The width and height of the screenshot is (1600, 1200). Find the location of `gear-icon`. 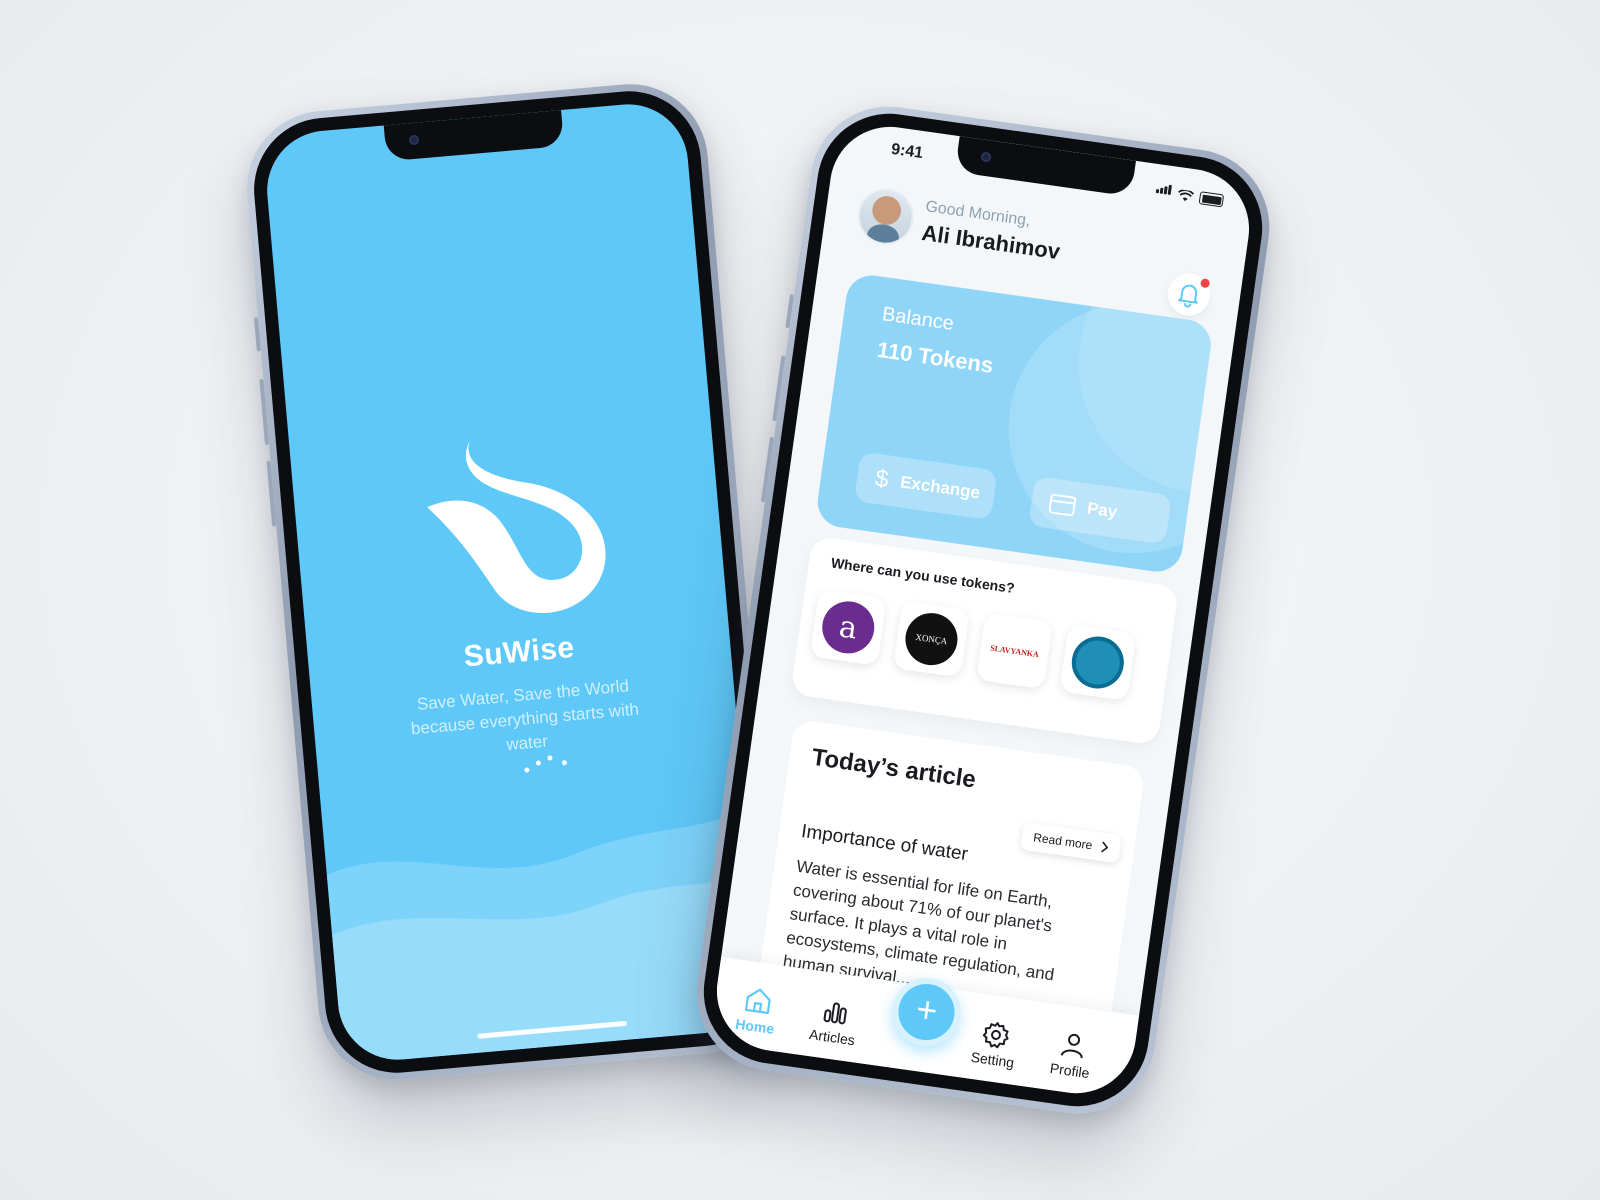

gear-icon is located at coordinates (995, 1035).